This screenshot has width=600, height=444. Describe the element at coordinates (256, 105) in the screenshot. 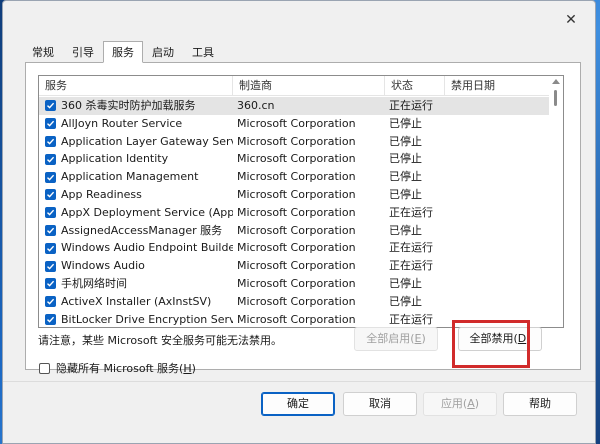

I see `service-manufacturer: 360.cn` at that location.